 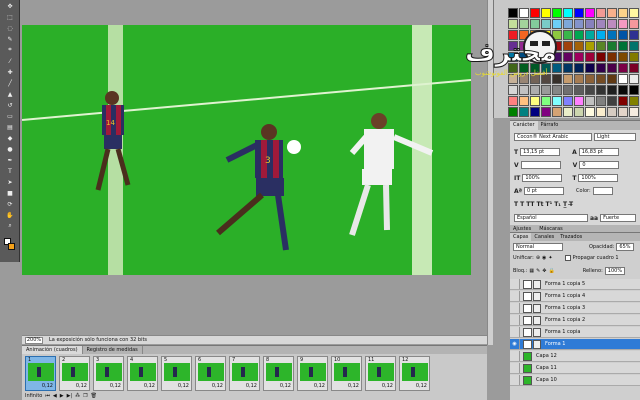 What do you see at coordinates (598, 178) in the screenshot?
I see `horizontal-scale-field: 100%` at bounding box center [598, 178].